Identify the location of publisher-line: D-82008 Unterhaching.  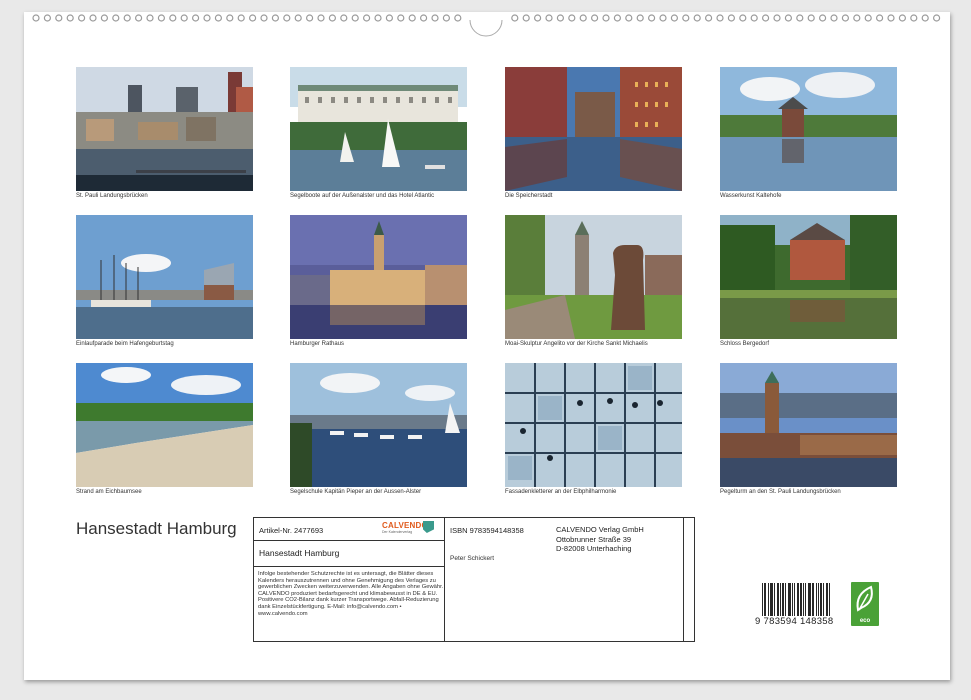
(594, 548).